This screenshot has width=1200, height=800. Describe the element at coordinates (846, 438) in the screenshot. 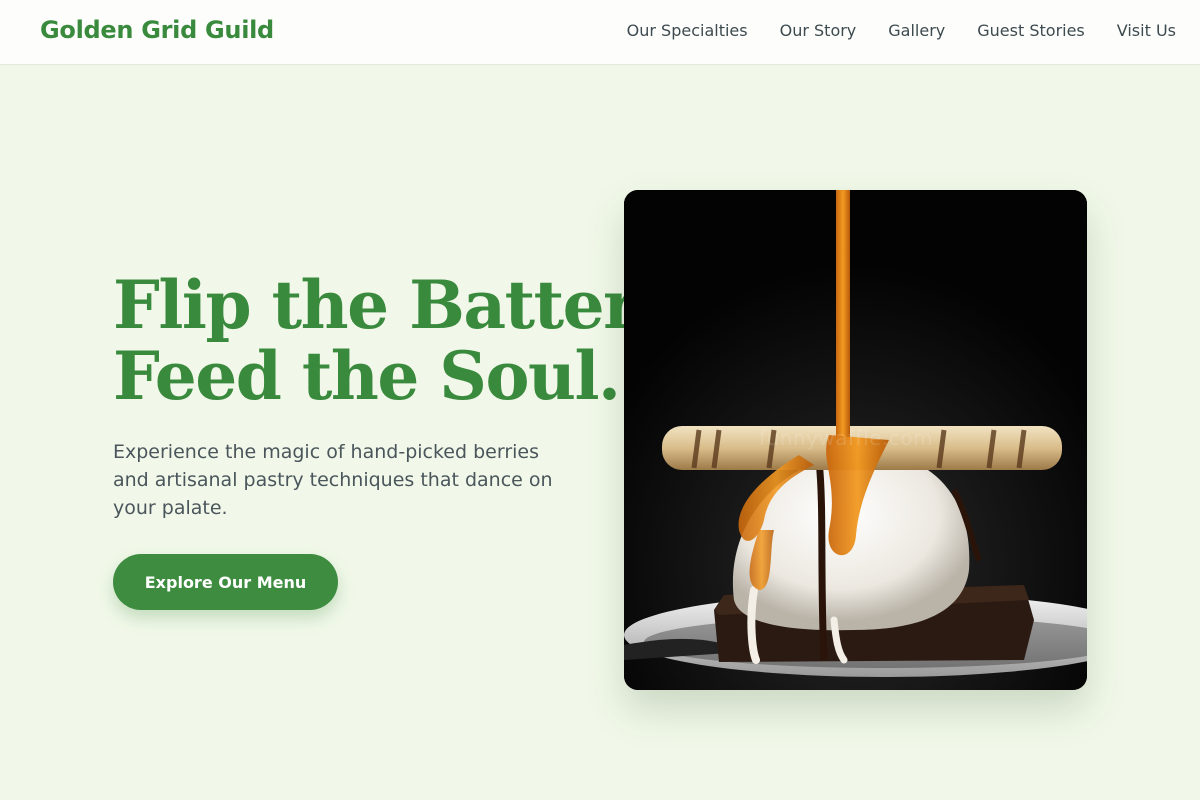

I see `image-watermark: funnywaffle.com` at that location.